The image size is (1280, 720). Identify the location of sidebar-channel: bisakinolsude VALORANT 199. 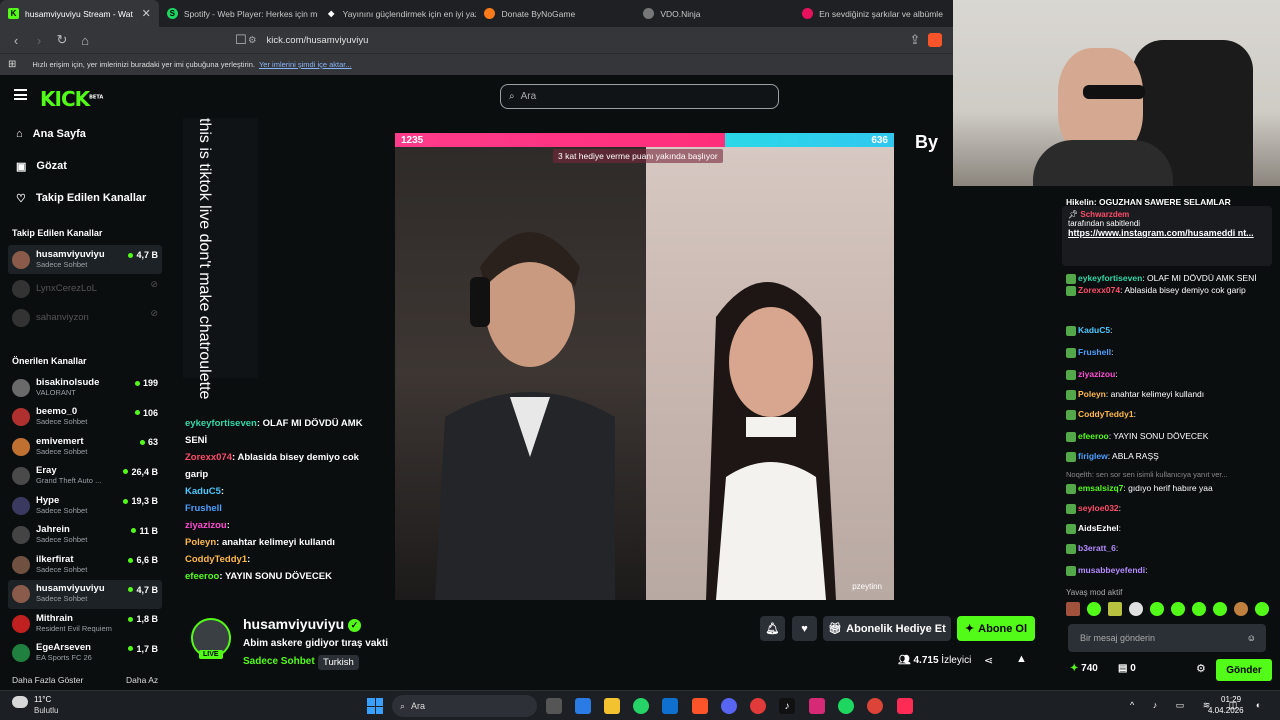
(85, 387).